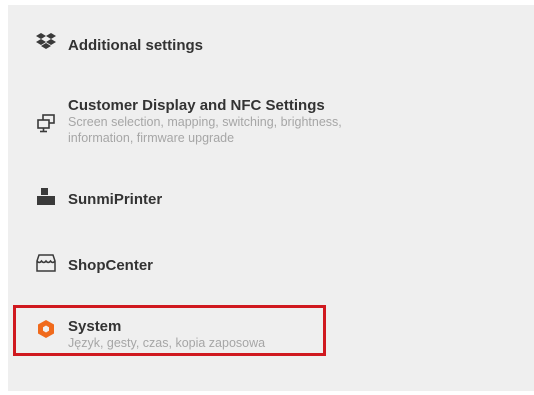  Describe the element at coordinates (46, 263) in the screenshot. I see `shop-icon` at that location.